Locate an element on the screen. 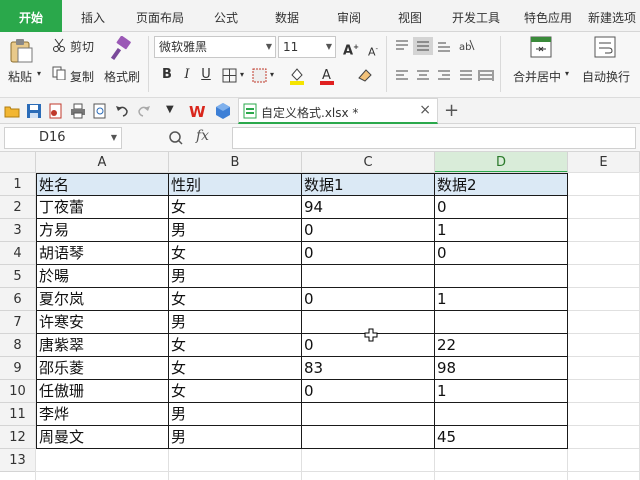  paste-dropdown-icon: ▾ is located at coordinates (39, 73).